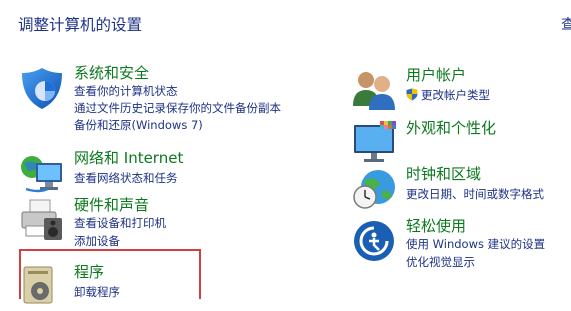 This screenshot has height=311, width=571. Describe the element at coordinates (475, 194) in the screenshot. I see `change-date-time-format-link: 更改日期、时间或数字格式` at that location.